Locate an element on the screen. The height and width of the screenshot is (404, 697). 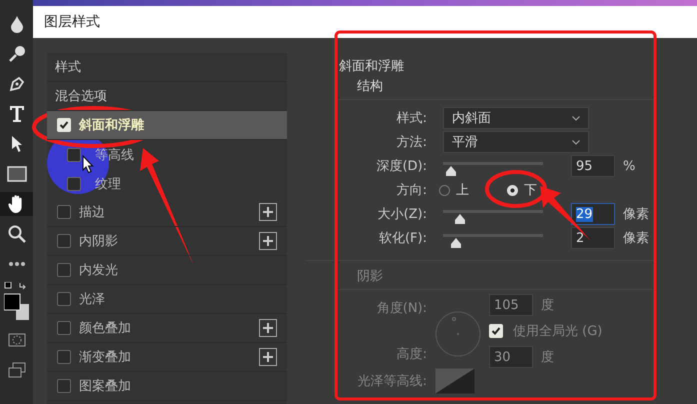
dialog-title: 图层样式 is located at coordinates (72, 22).